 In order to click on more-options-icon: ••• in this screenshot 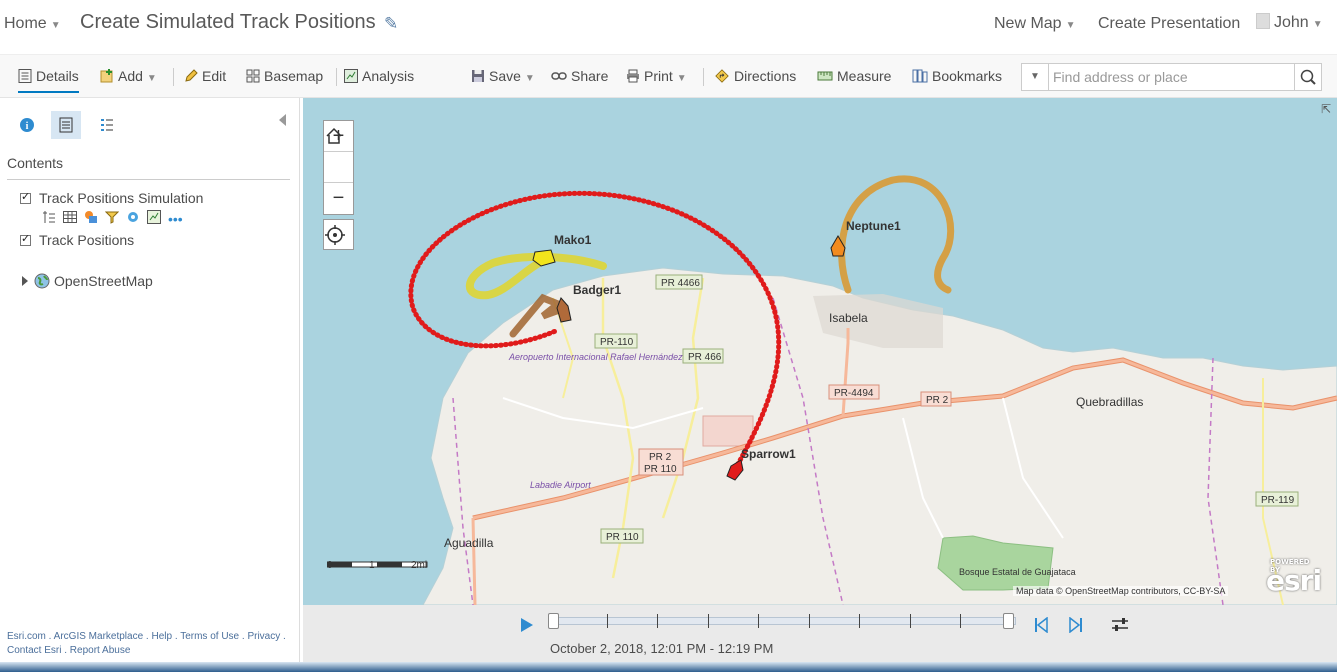, I will do `click(177, 220)`.